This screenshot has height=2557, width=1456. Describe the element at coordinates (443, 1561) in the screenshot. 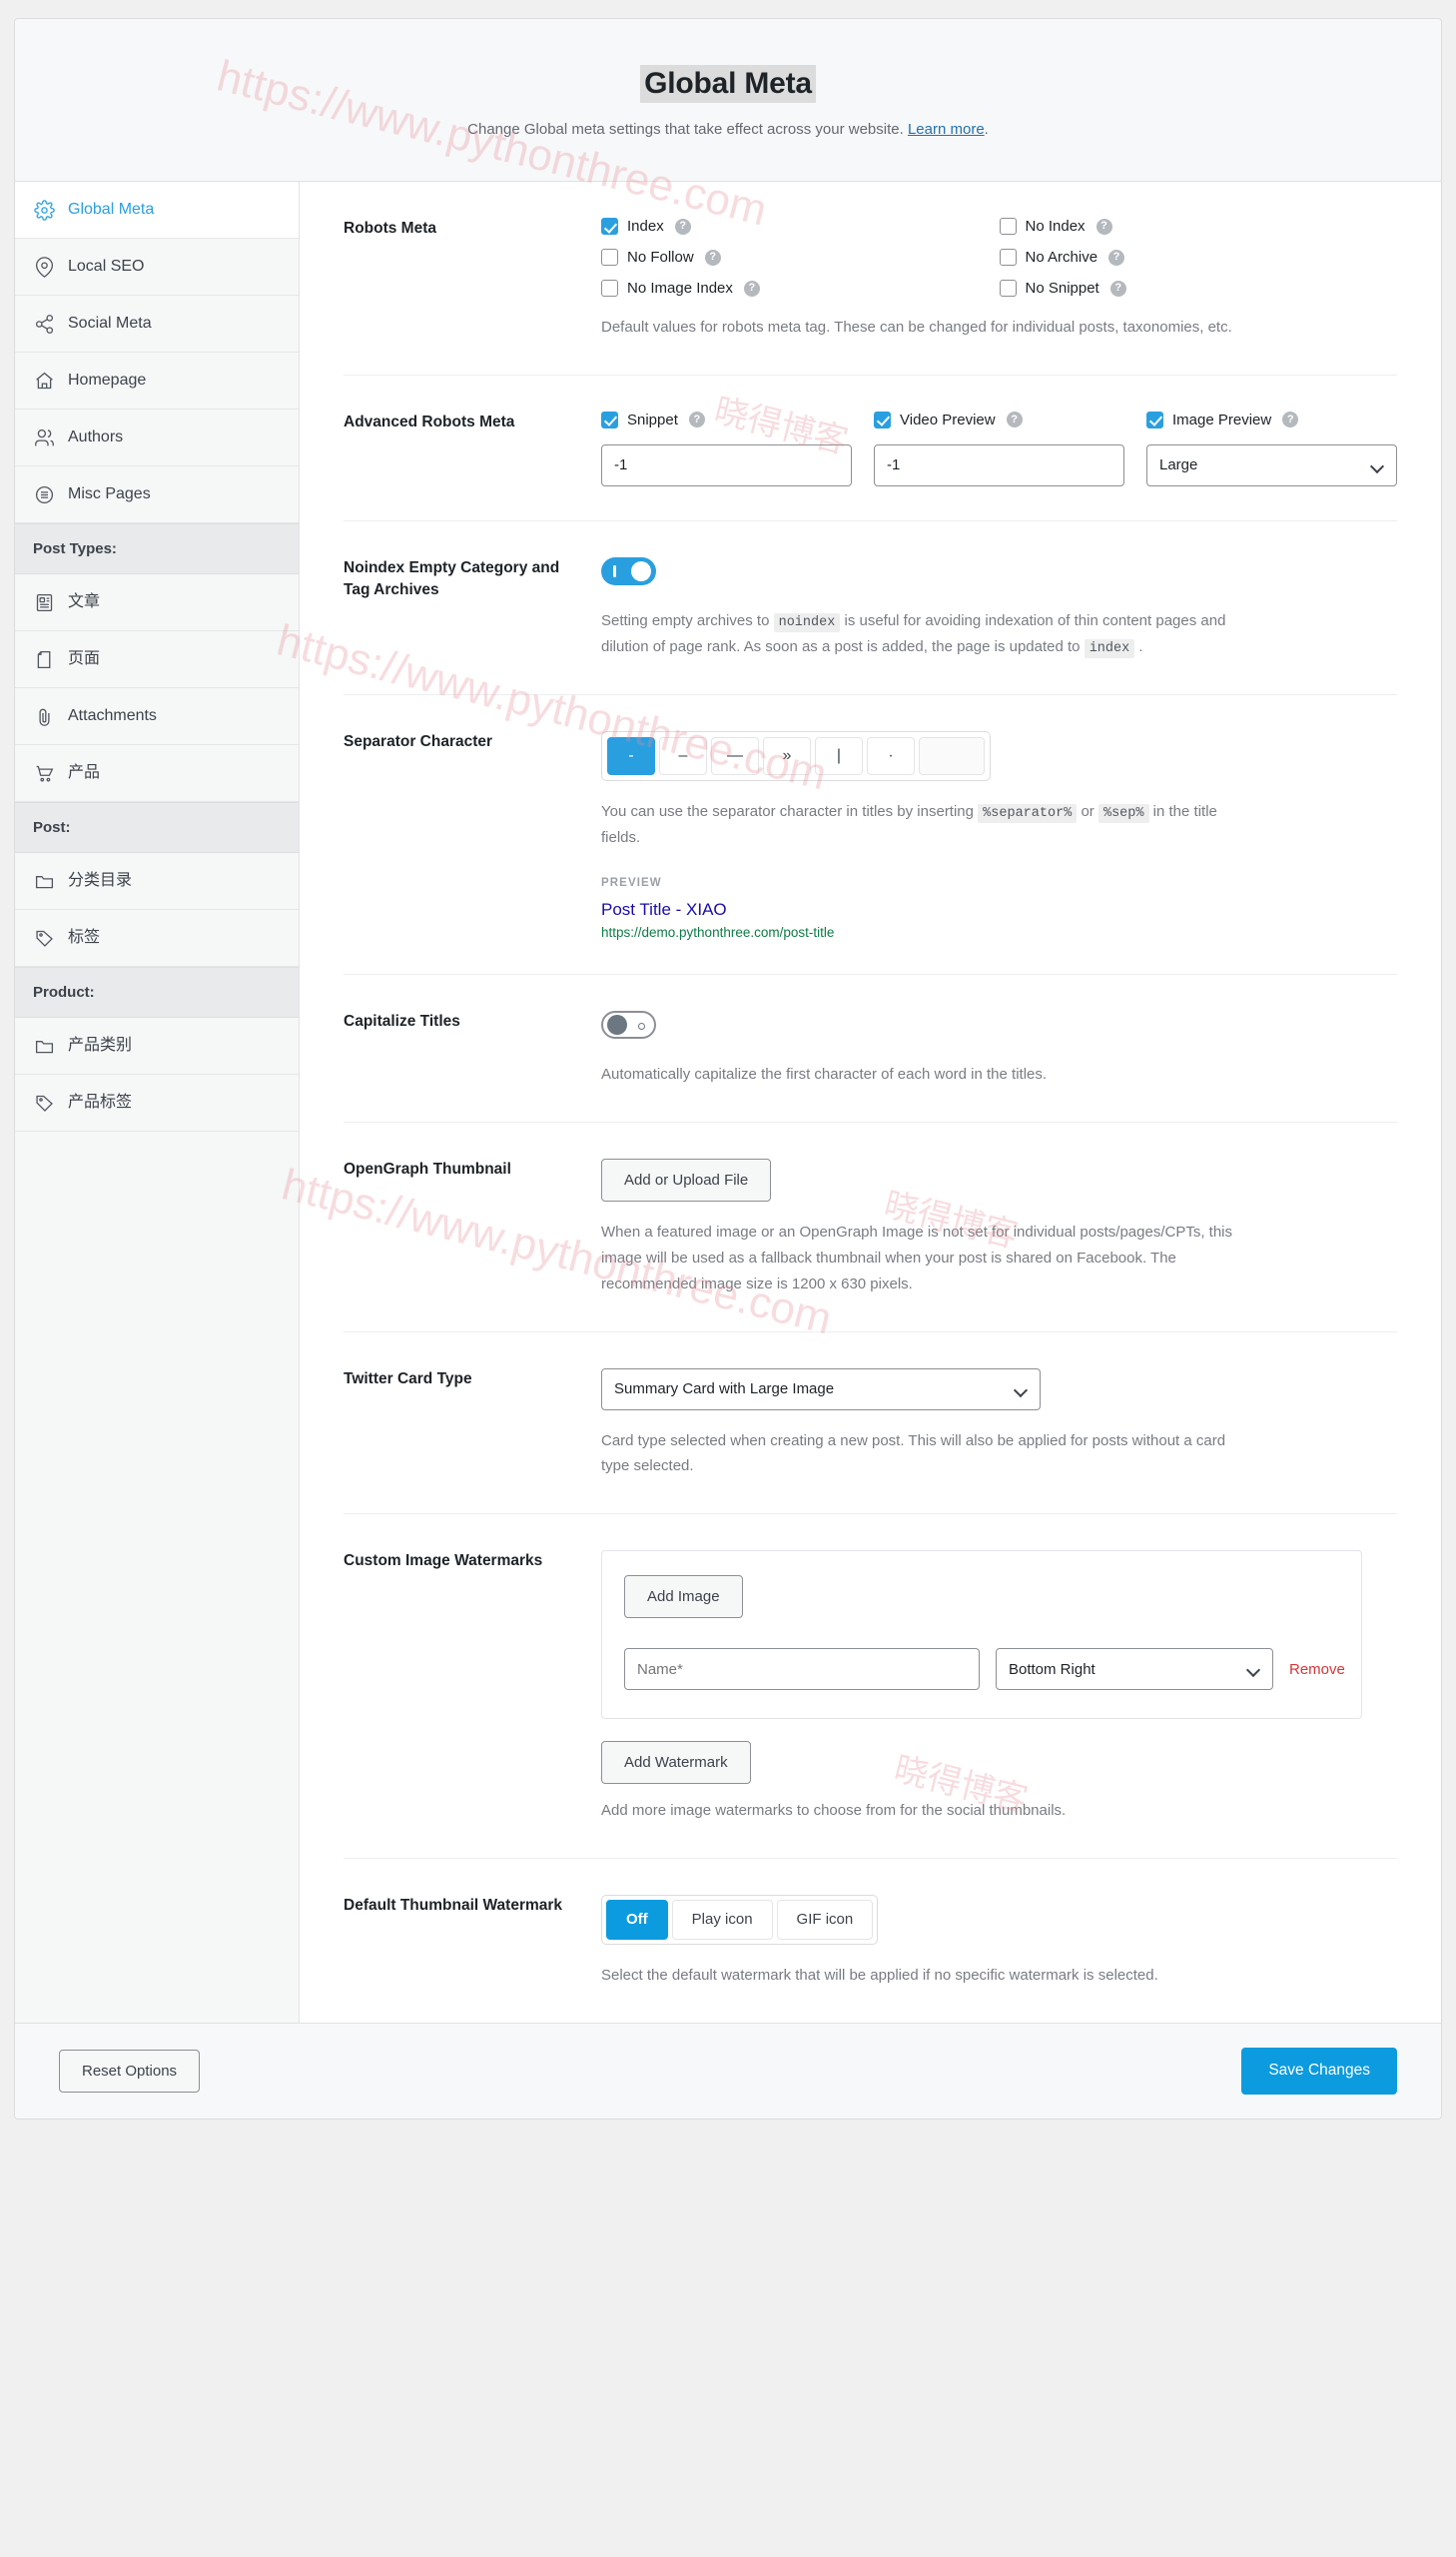

I see `row-label: Custom Image Watermarks` at that location.